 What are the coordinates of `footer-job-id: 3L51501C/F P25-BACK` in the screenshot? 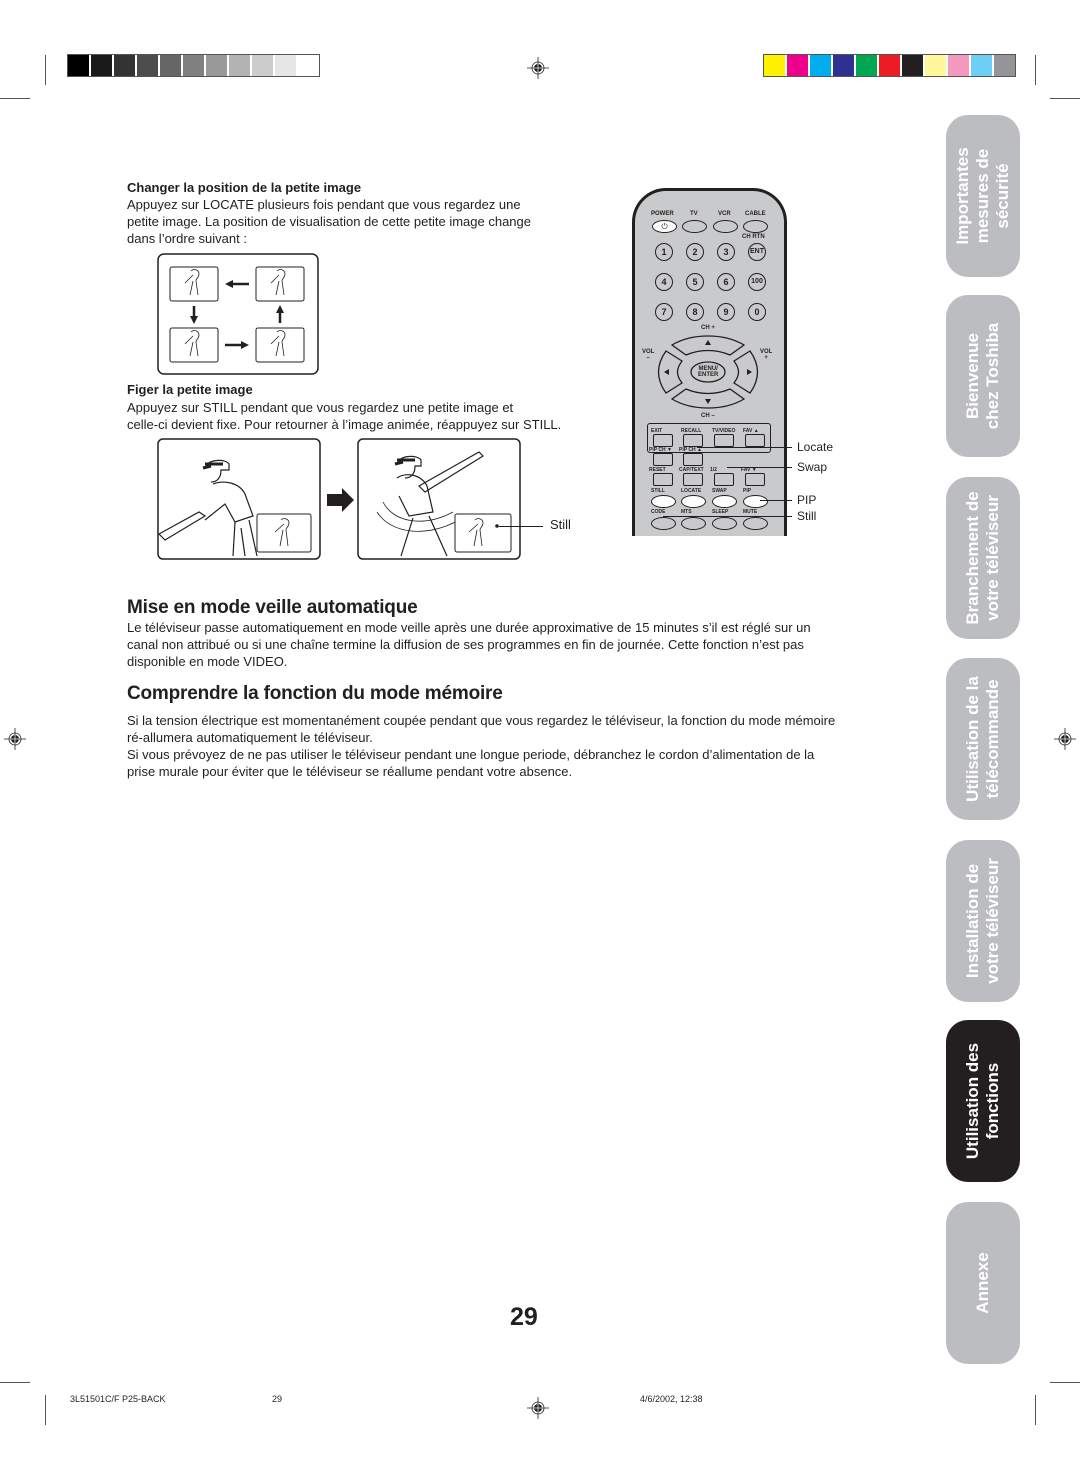 It's located at (118, 1399).